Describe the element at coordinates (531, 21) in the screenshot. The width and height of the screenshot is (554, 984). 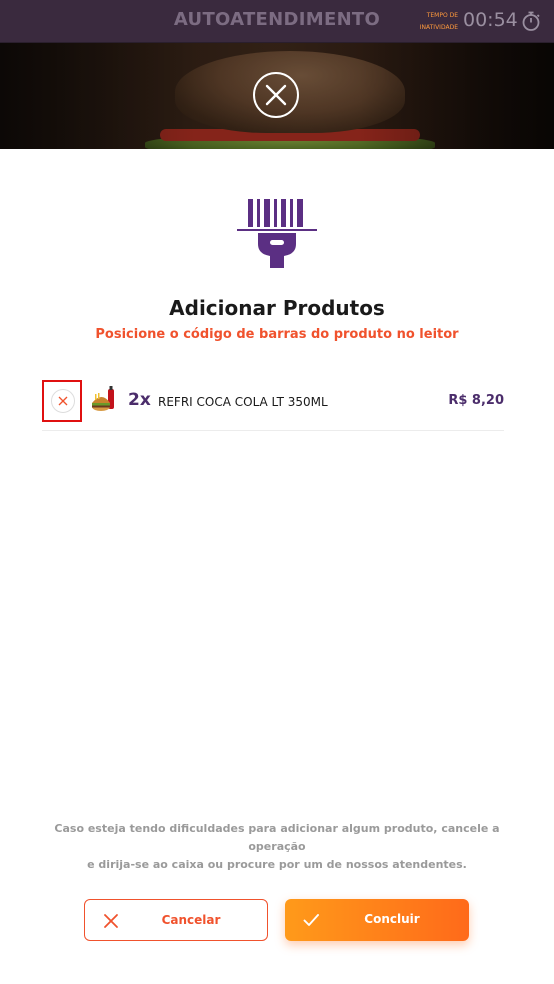
I see `stopwatch-icon` at that location.